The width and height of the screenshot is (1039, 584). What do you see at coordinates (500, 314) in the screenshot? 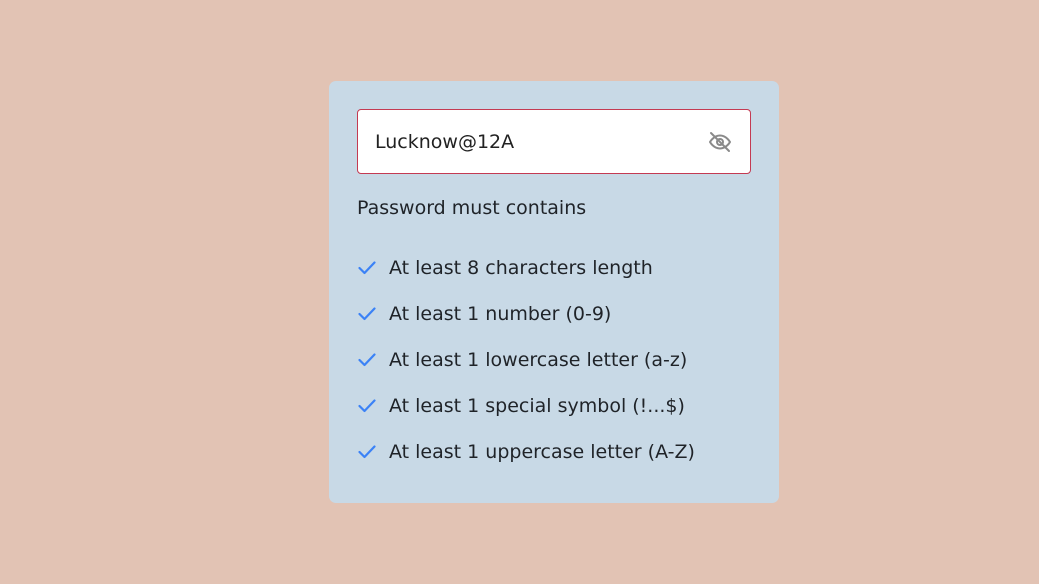
I see `requirement-label: At least 1 number (0-9)` at bounding box center [500, 314].